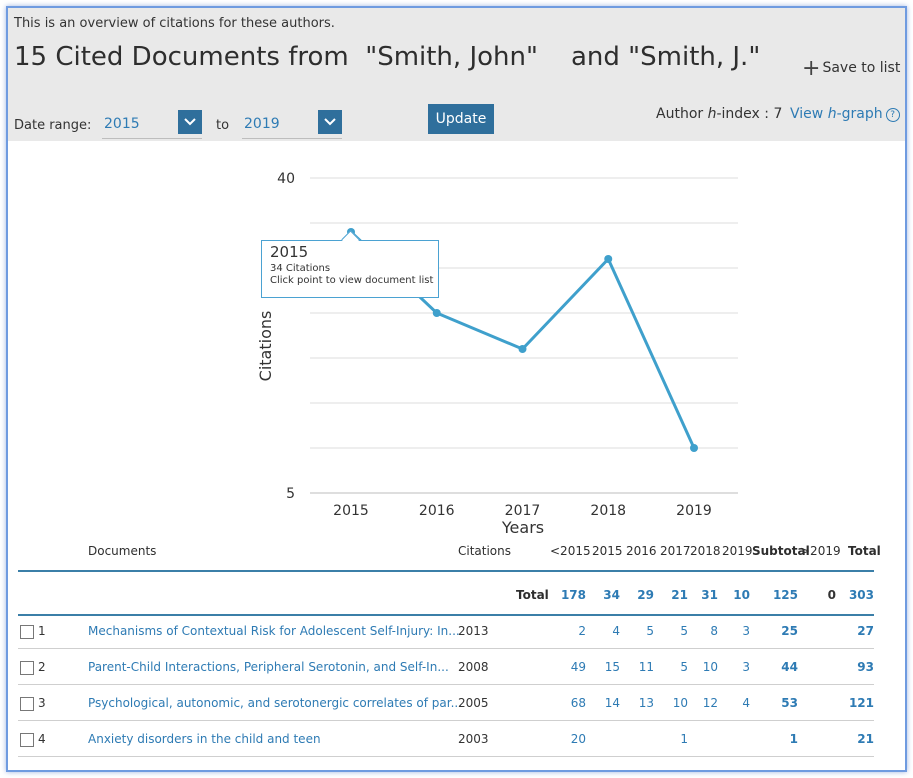 This screenshot has height=778, width=913. Describe the element at coordinates (223, 125) in the screenshot. I see `to-label: to` at that location.